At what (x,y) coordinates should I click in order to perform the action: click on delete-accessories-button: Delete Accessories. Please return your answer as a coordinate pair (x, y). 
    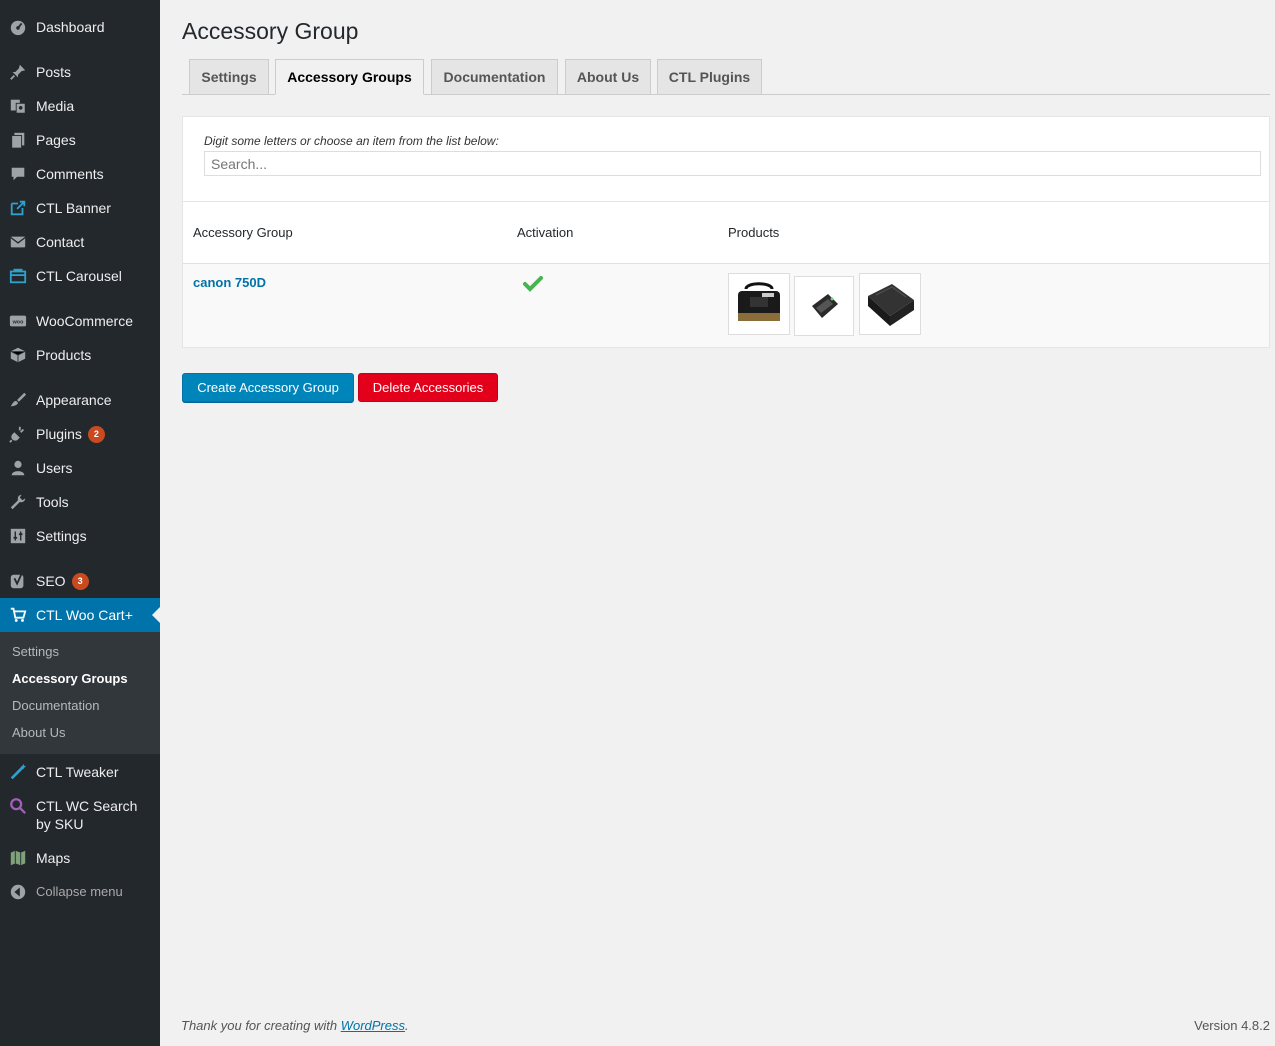
    Looking at the image, I should click on (428, 387).